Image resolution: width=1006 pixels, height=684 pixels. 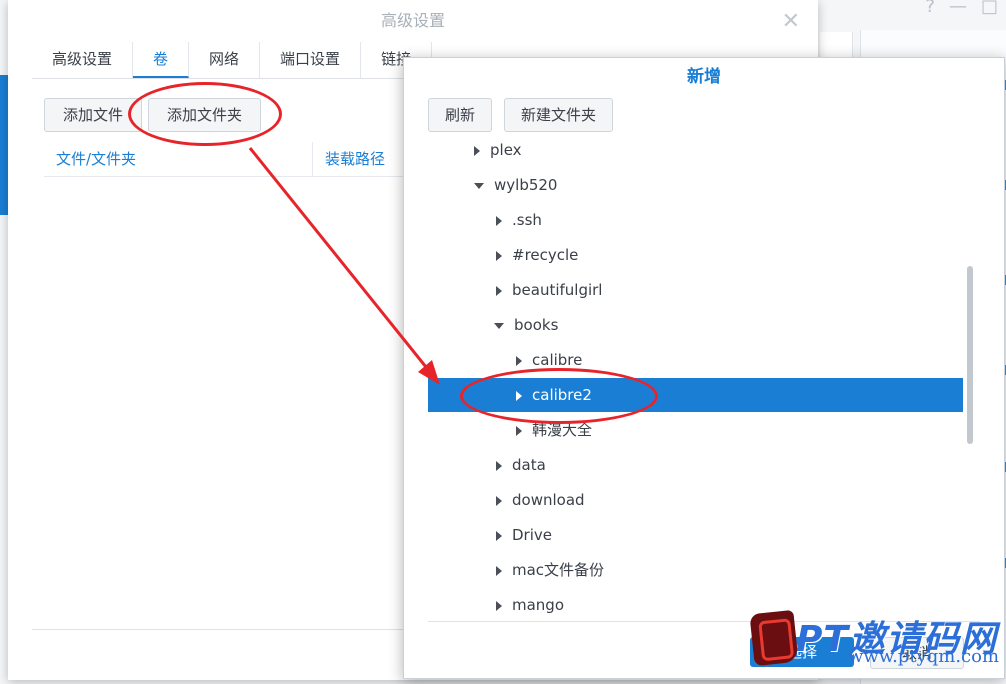 I want to click on tree-node: data, so click(x=695, y=465).